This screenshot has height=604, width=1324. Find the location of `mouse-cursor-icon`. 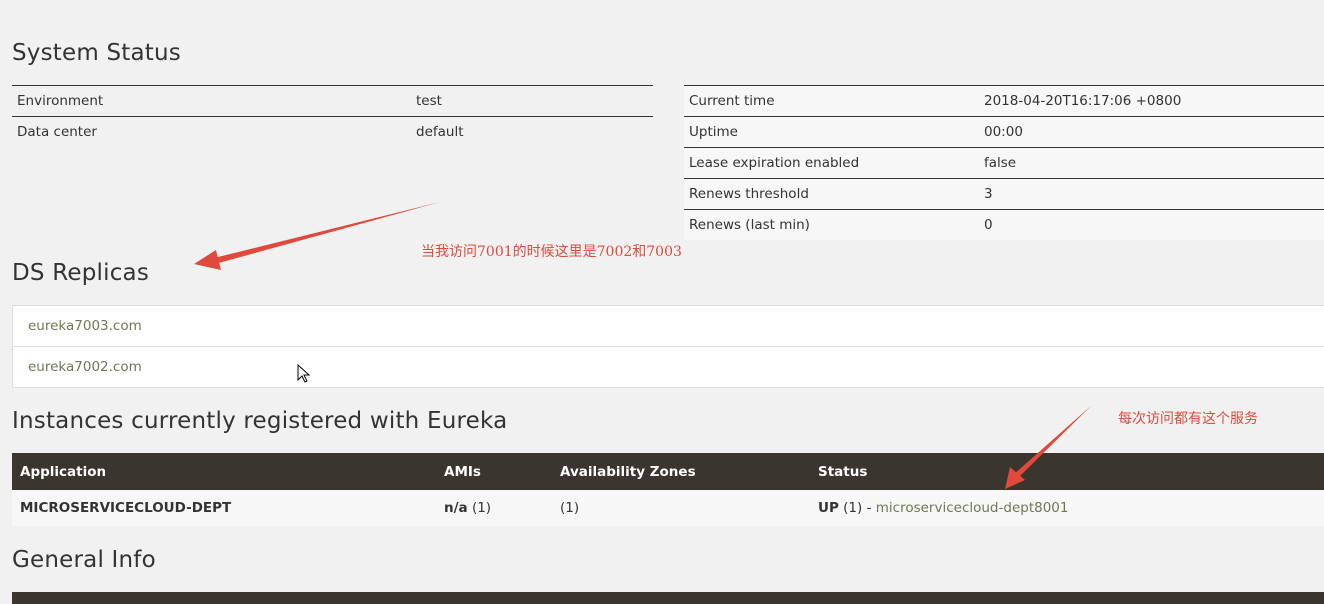

mouse-cursor-icon is located at coordinates (304, 373).